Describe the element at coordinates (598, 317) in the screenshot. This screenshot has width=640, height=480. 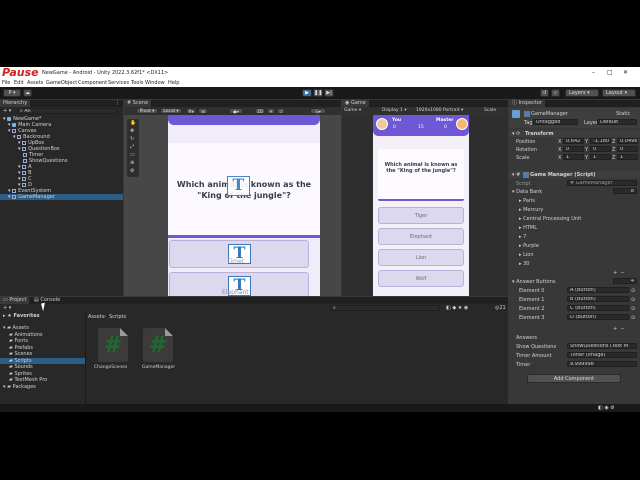
I see `element-object-field: D (Button)` at that location.